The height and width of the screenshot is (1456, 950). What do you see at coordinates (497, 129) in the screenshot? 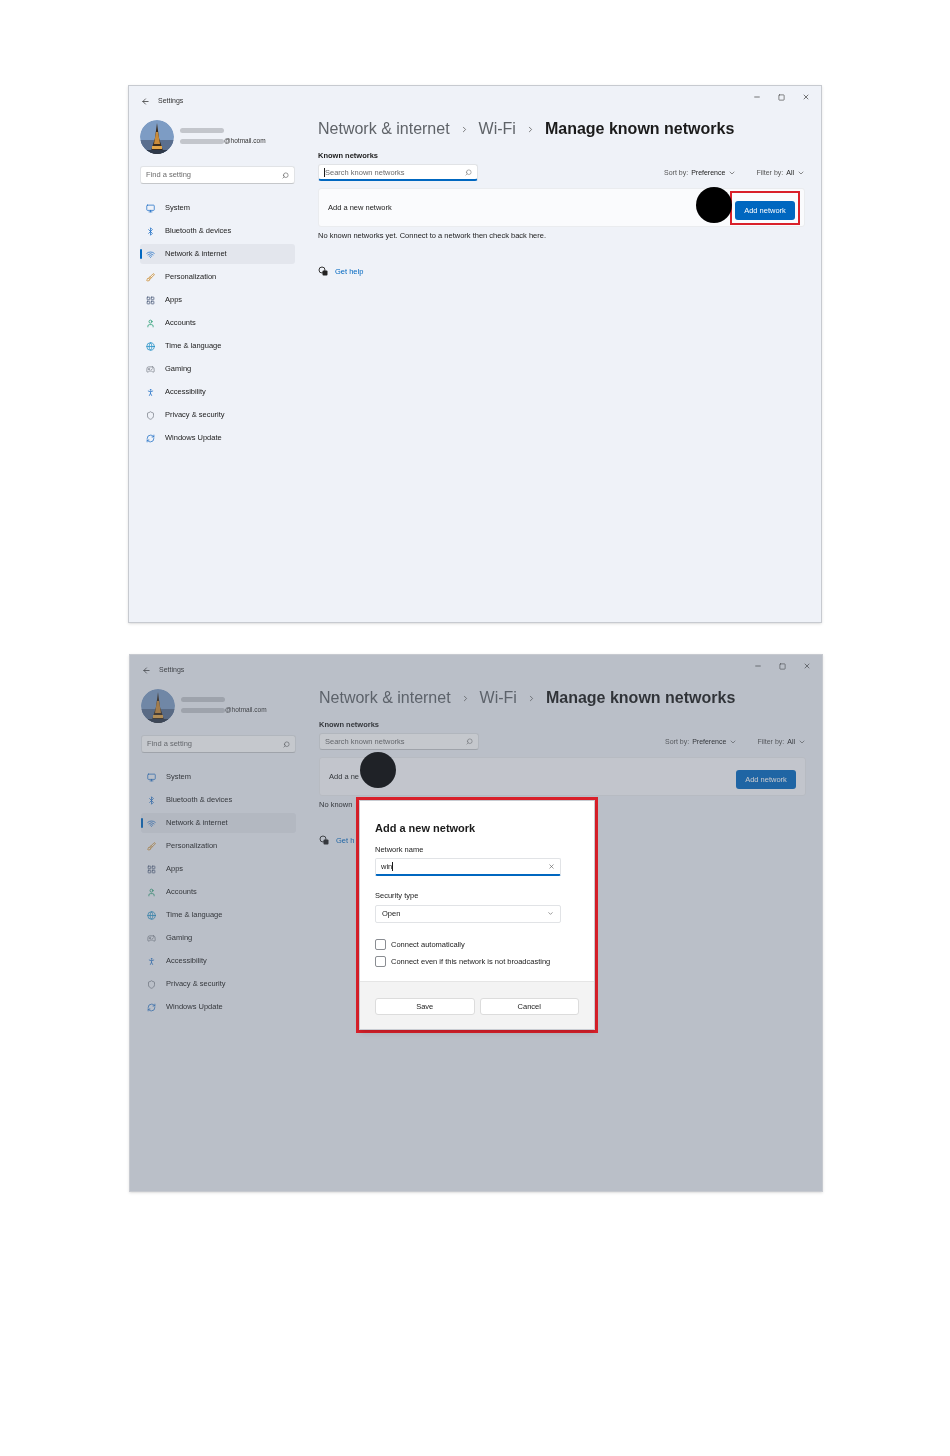
I see `breadcrumb-item: Wi-Fi` at bounding box center [497, 129].